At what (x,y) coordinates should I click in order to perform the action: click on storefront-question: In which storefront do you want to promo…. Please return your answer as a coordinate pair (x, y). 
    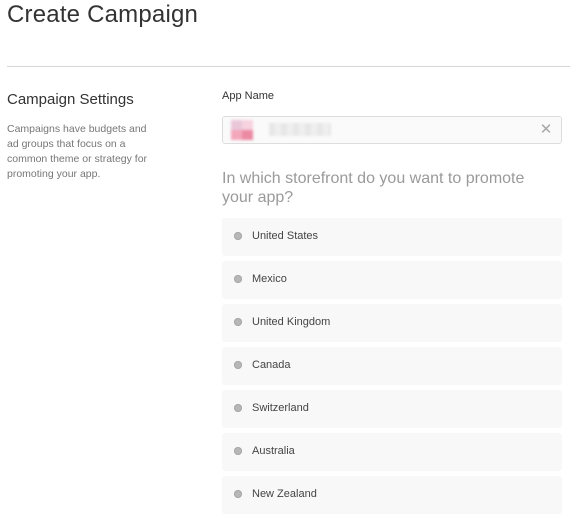
    Looking at the image, I should click on (373, 188).